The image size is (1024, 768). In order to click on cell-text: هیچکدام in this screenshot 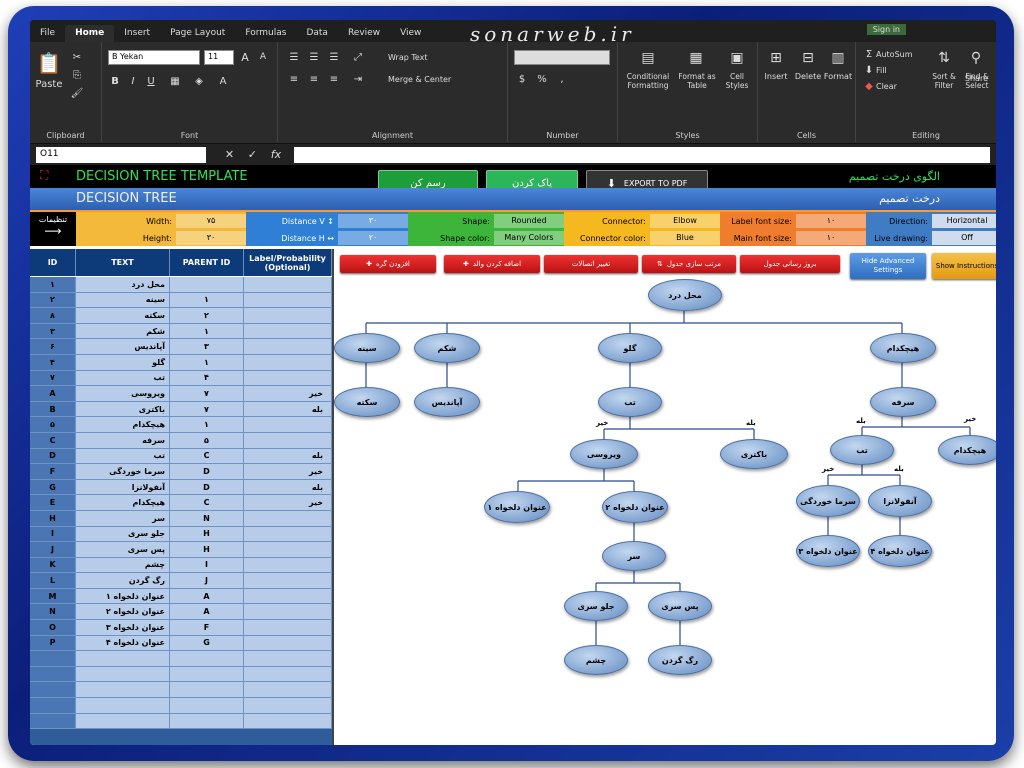, I will do `click(123, 424)`.